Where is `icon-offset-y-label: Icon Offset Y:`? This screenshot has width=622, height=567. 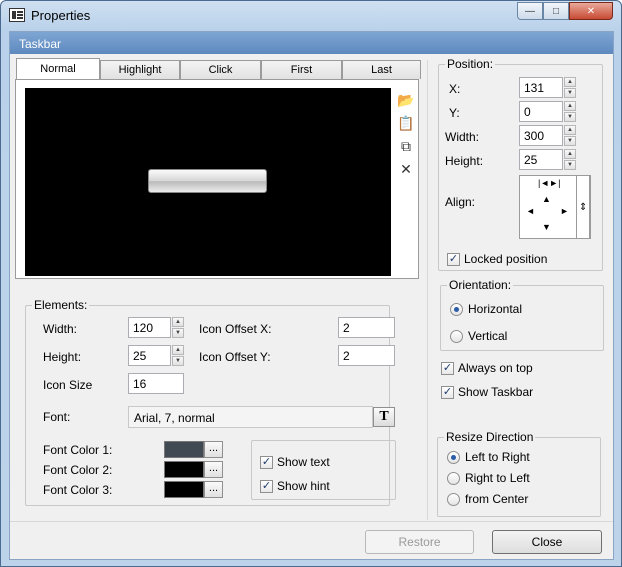 icon-offset-y-label: Icon Offset Y: is located at coordinates (235, 357).